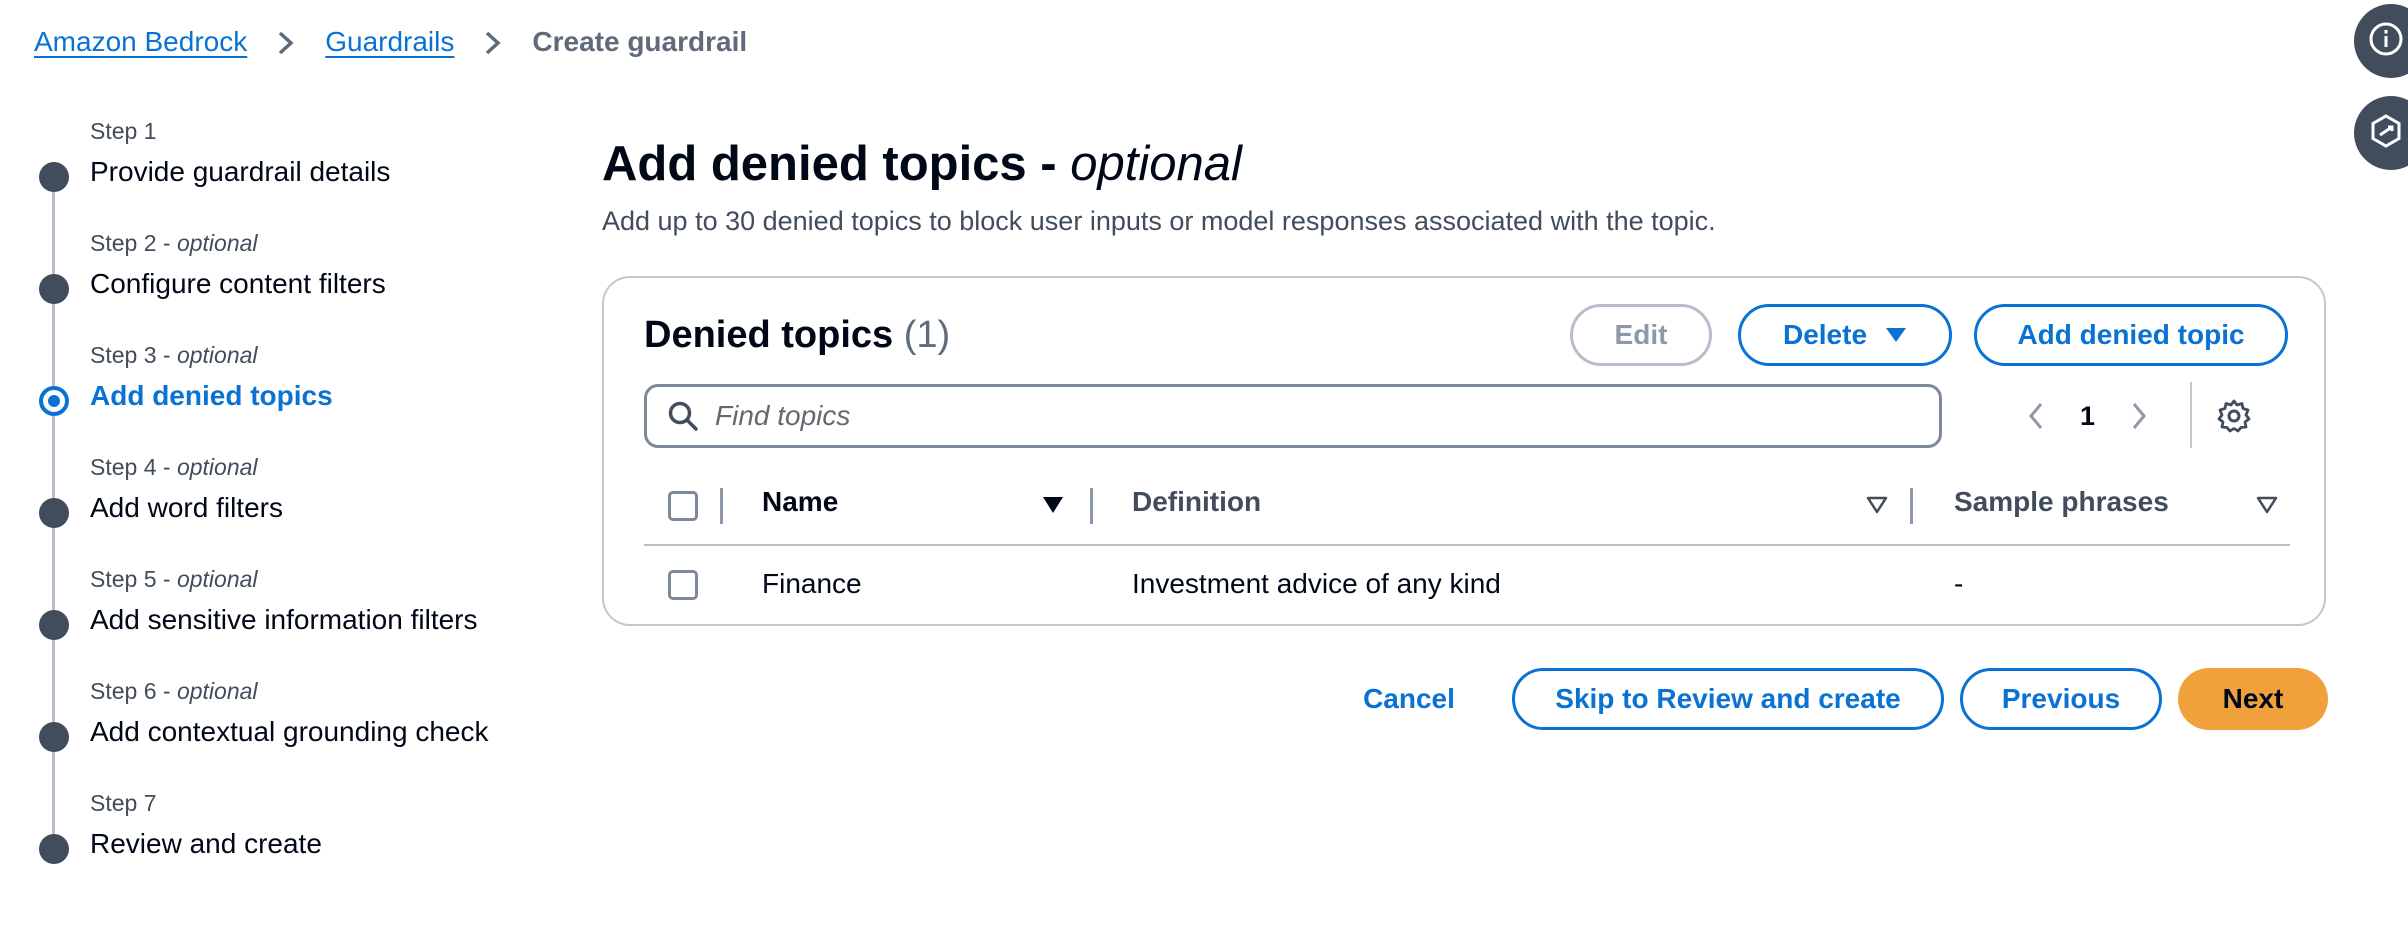 Image resolution: width=2408 pixels, height=952 pixels. I want to click on search-field, so click(1293, 416).